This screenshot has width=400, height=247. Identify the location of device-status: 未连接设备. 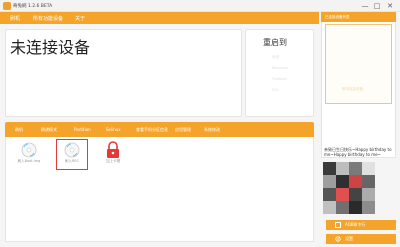
(50, 47).